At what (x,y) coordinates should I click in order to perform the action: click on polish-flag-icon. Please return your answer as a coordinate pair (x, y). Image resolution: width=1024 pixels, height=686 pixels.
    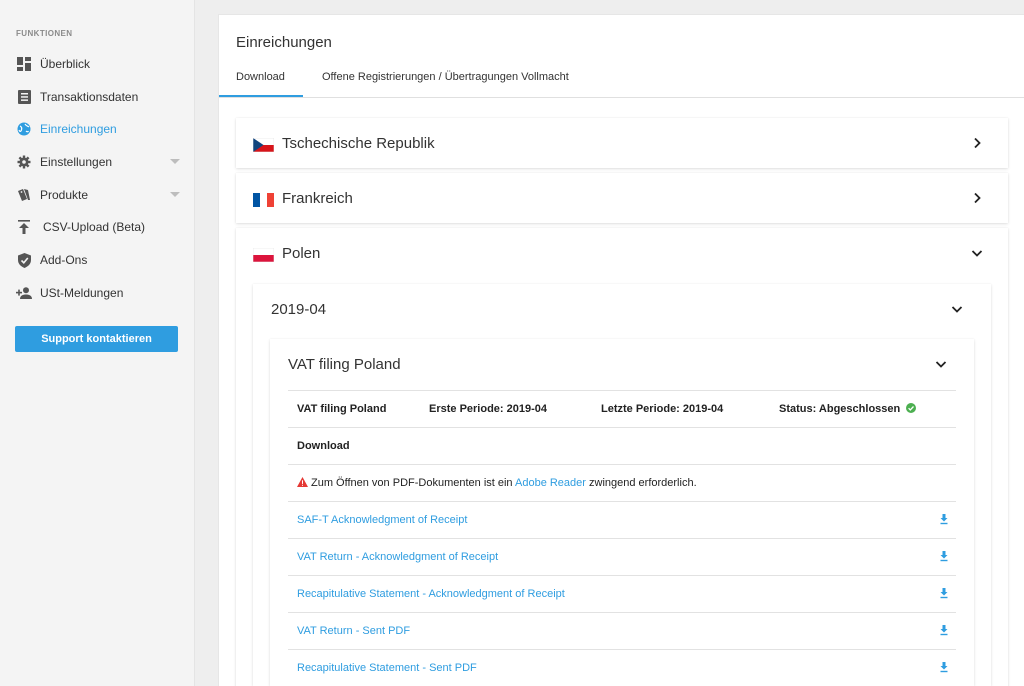
    Looking at the image, I should click on (263, 255).